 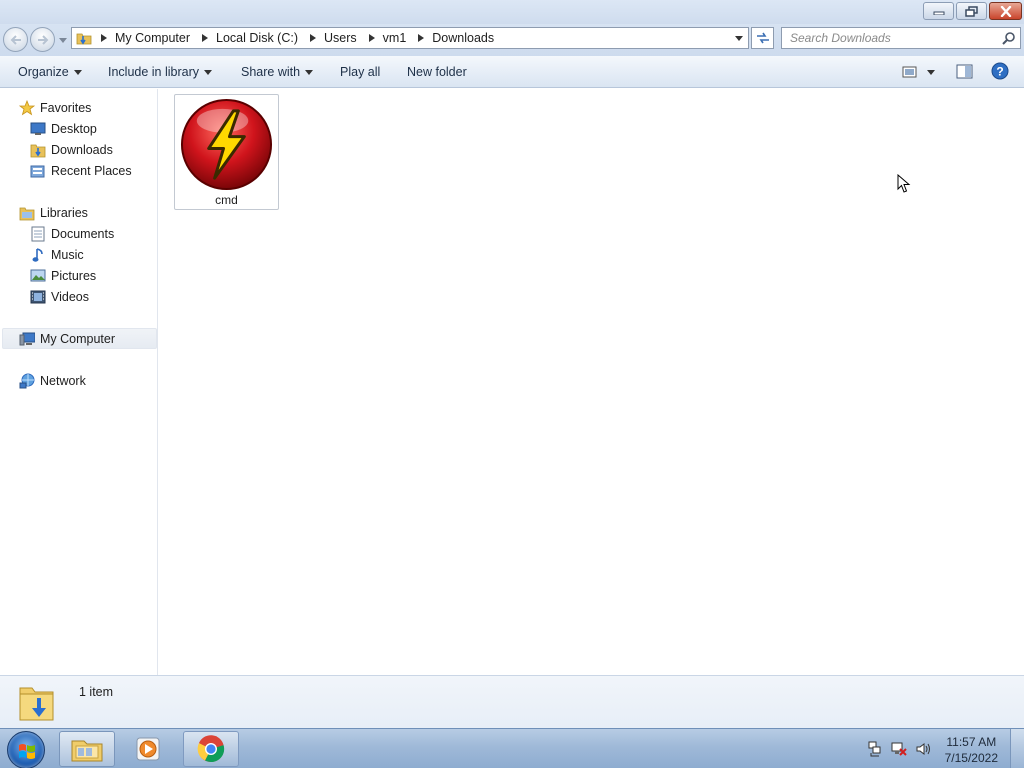 What do you see at coordinates (53, 212) in the screenshot?
I see `nav-libraries: Libraries` at bounding box center [53, 212].